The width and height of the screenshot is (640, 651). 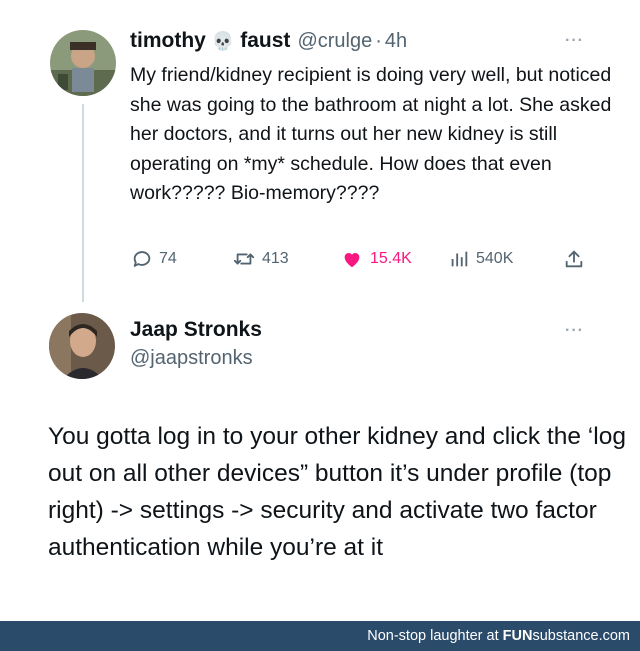 What do you see at coordinates (168, 41) in the screenshot?
I see `display-name: timothy` at bounding box center [168, 41].